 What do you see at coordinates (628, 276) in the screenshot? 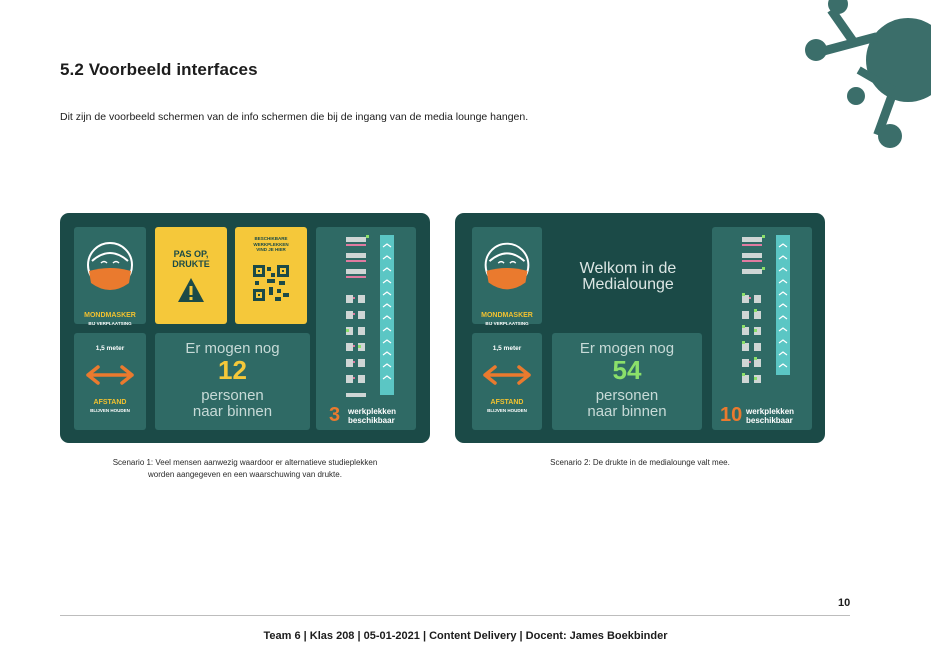
I see `welcome-text: Welkom in de Medialounge` at bounding box center [628, 276].